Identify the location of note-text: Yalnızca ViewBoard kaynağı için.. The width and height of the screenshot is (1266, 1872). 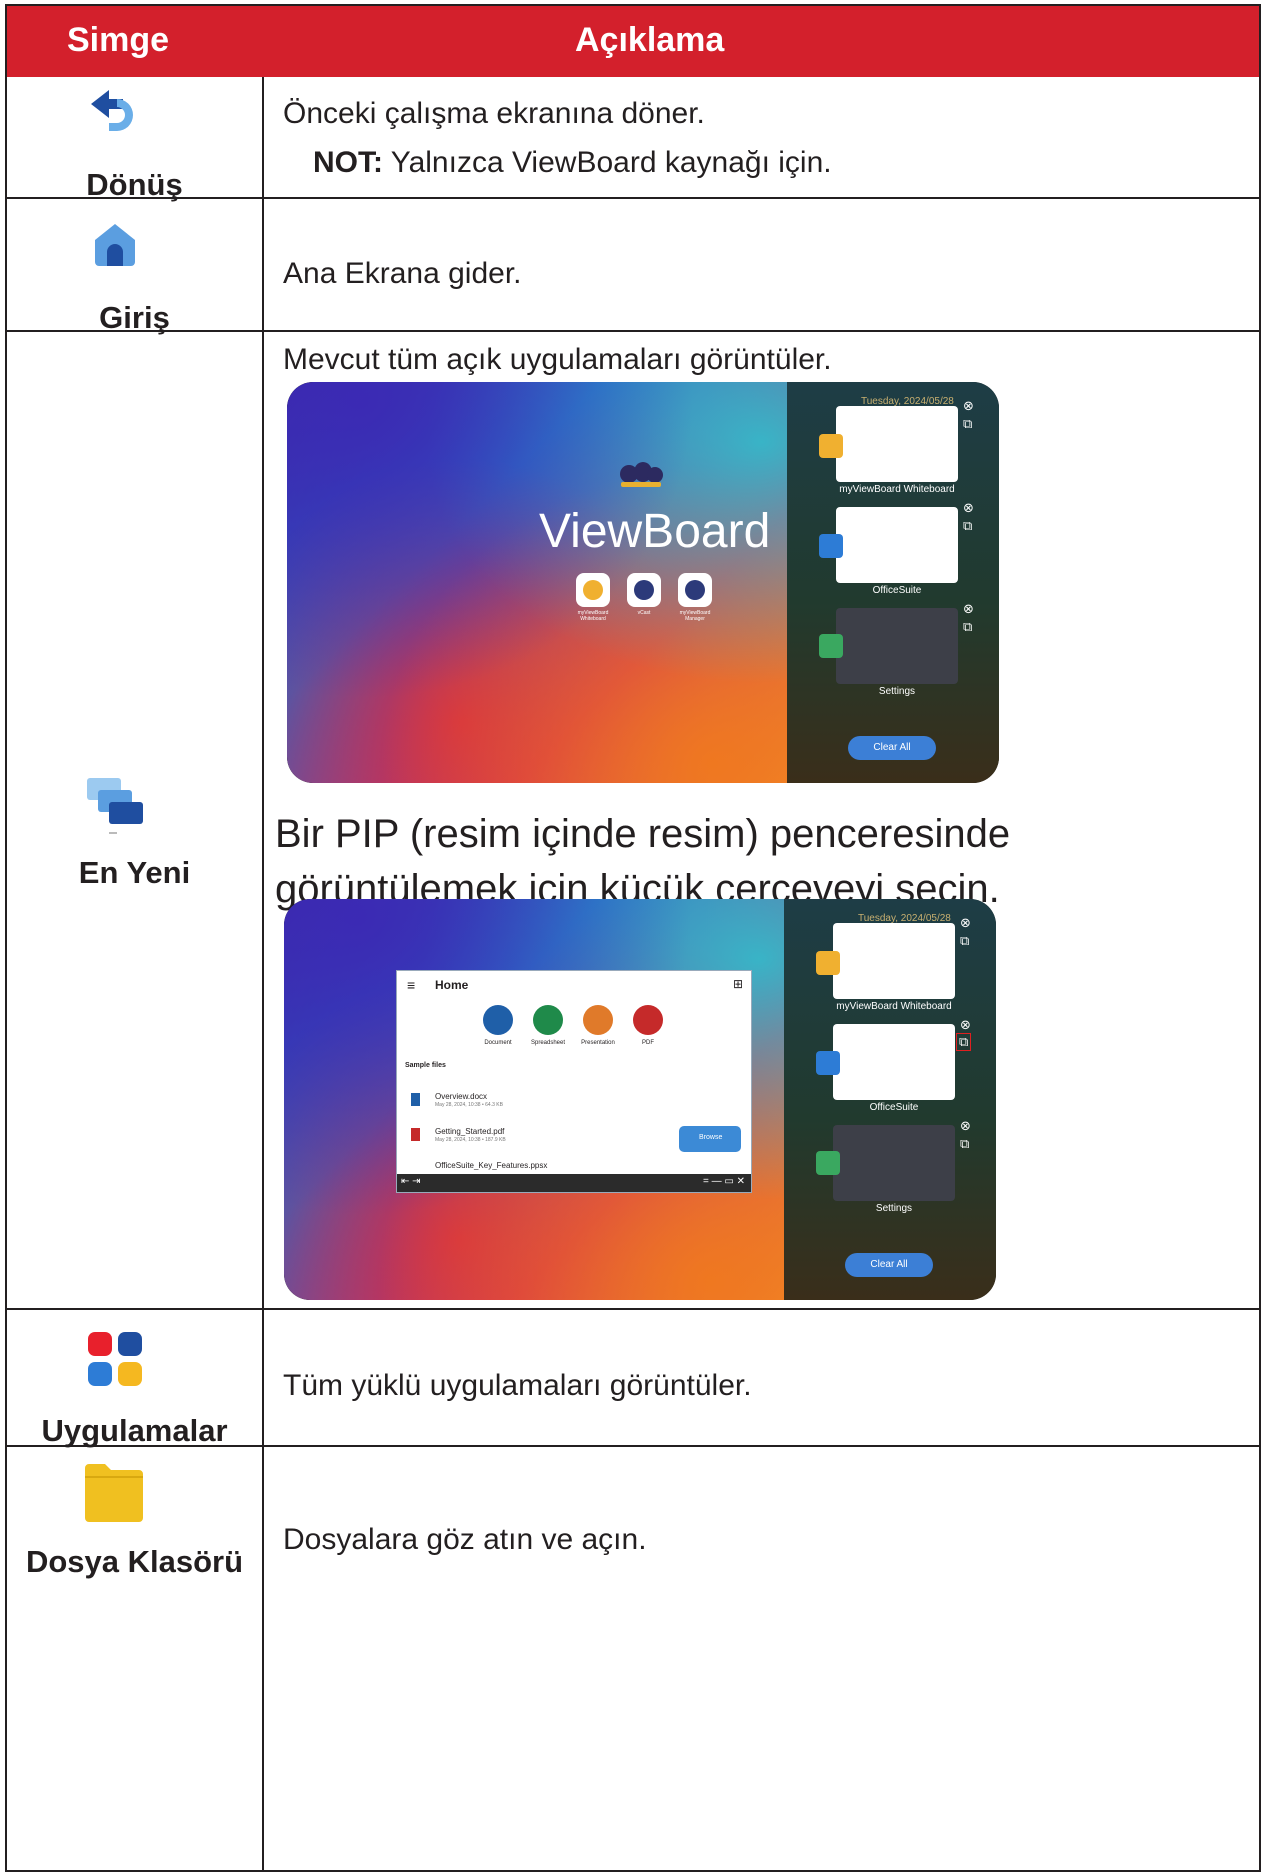
(607, 162).